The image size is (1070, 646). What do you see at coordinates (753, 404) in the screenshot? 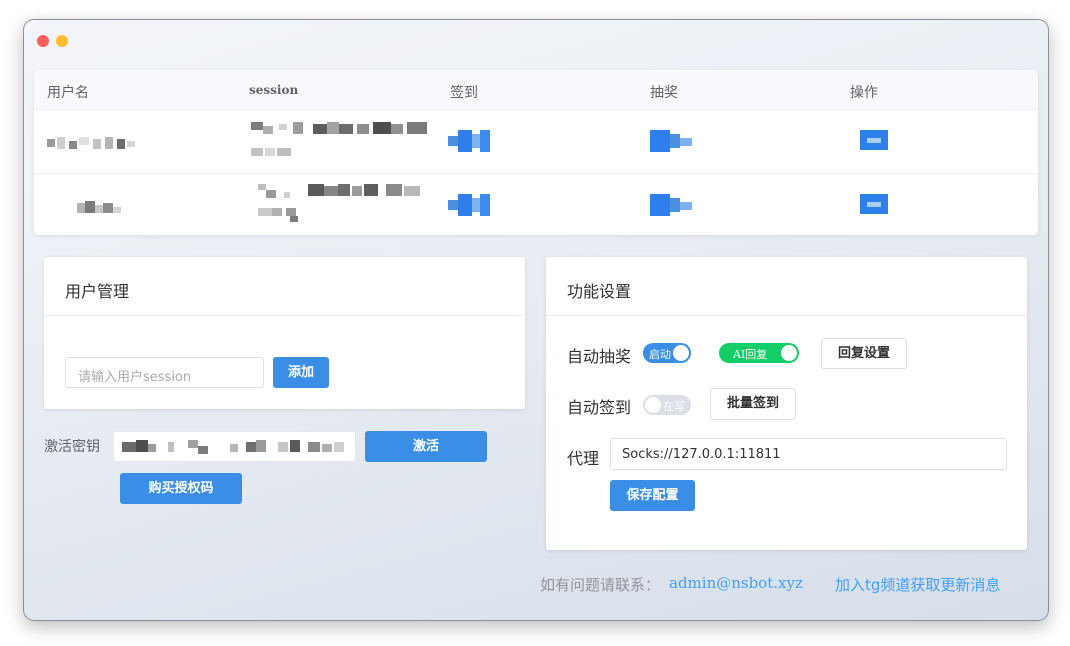
I see `batch-checkin-button: 批量签到` at bounding box center [753, 404].